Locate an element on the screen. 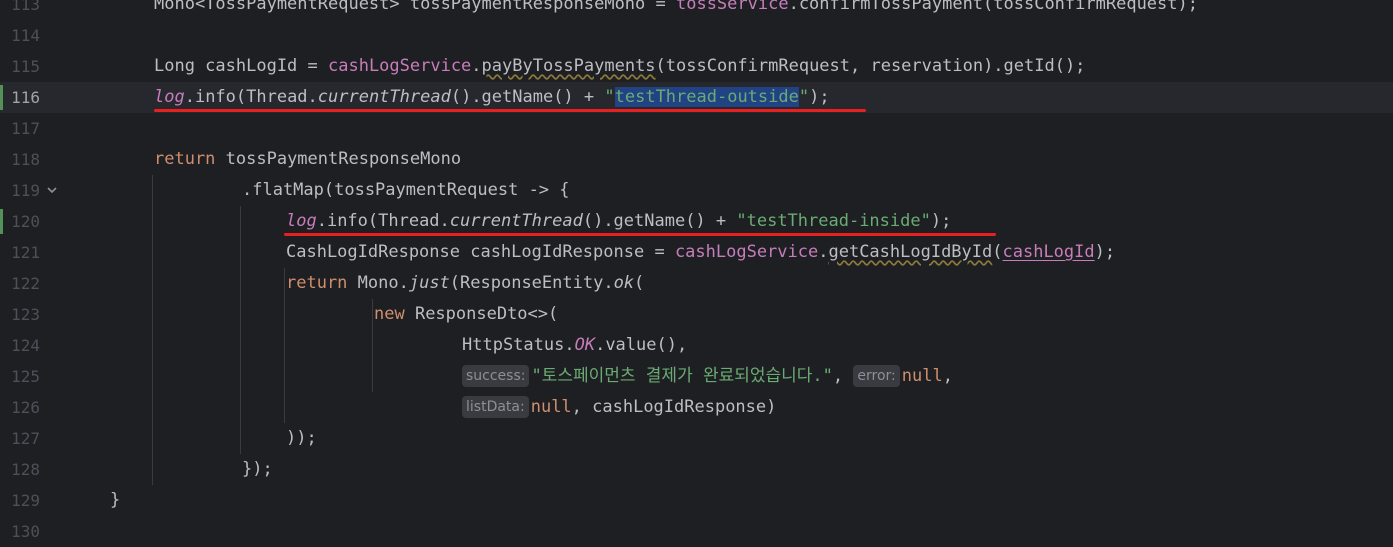 This screenshot has width=1393, height=547. code-token: ResponseDto<>( is located at coordinates (481, 314).